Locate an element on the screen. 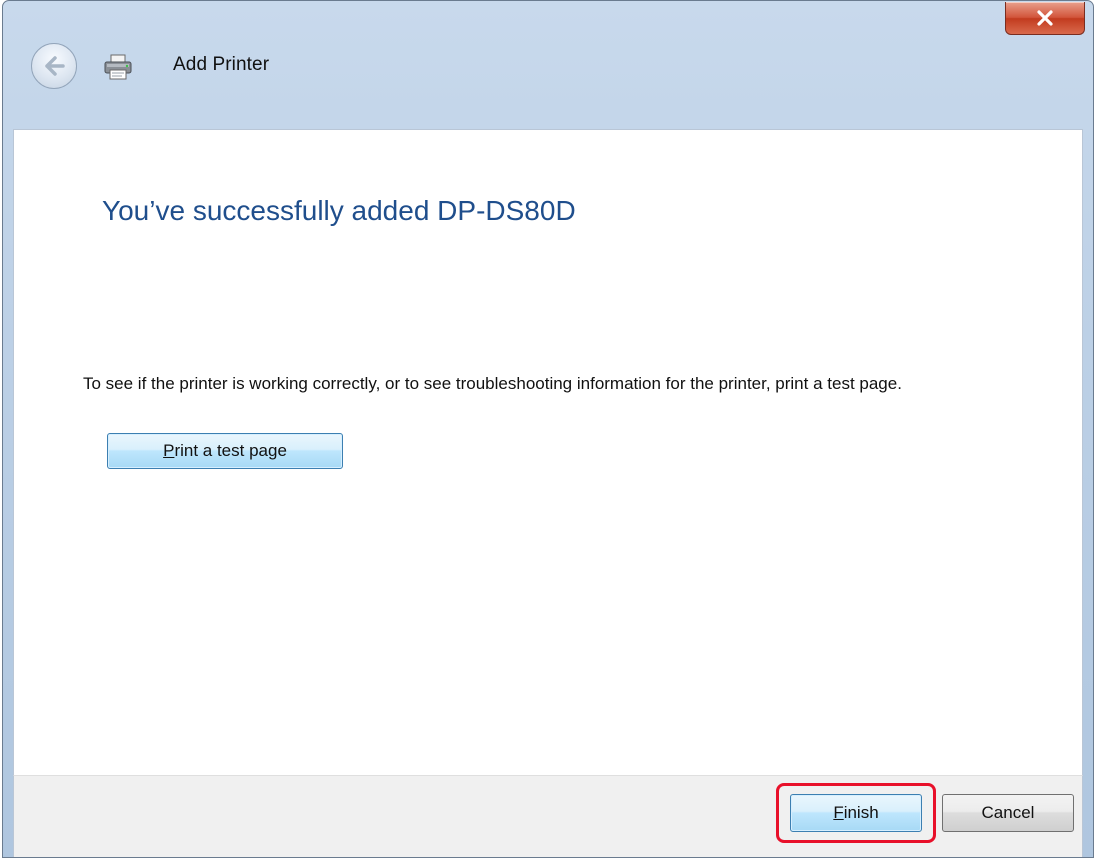 Image resolution: width=1098 pixels, height=861 pixels. page-heading: You’ve successfully added DP-DS80D is located at coordinates (339, 210).